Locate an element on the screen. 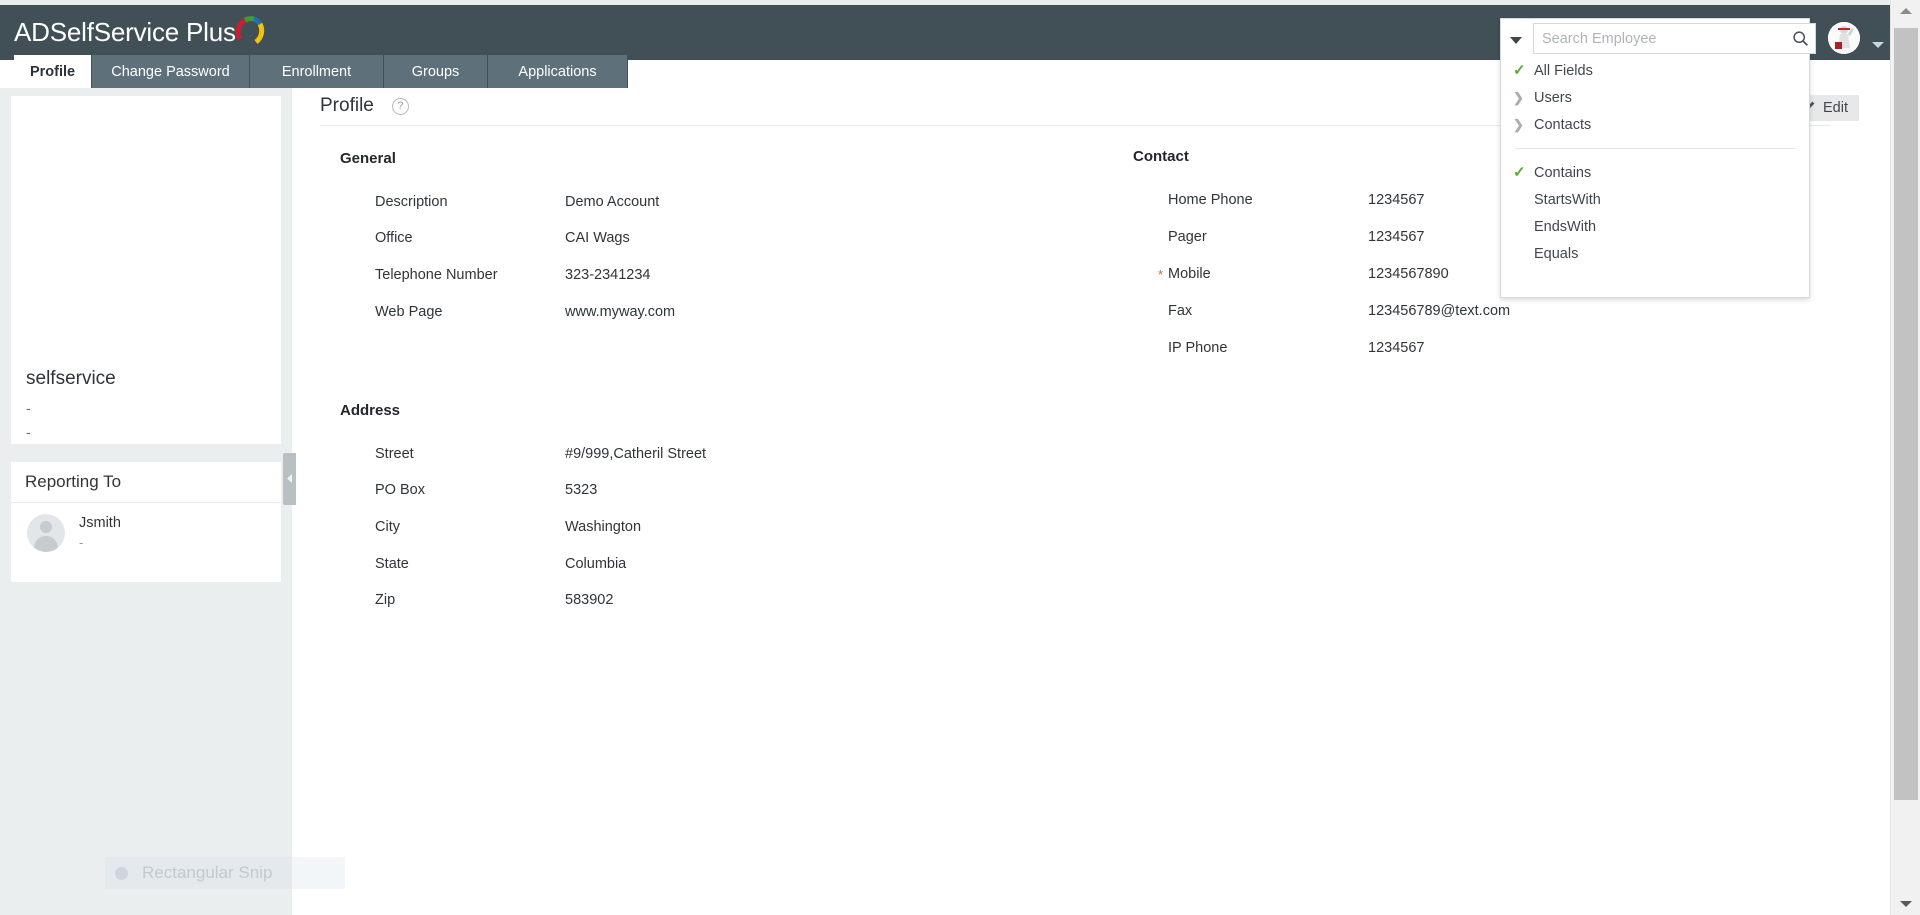  dropdown-item-label: EndsWith is located at coordinates (1565, 226).